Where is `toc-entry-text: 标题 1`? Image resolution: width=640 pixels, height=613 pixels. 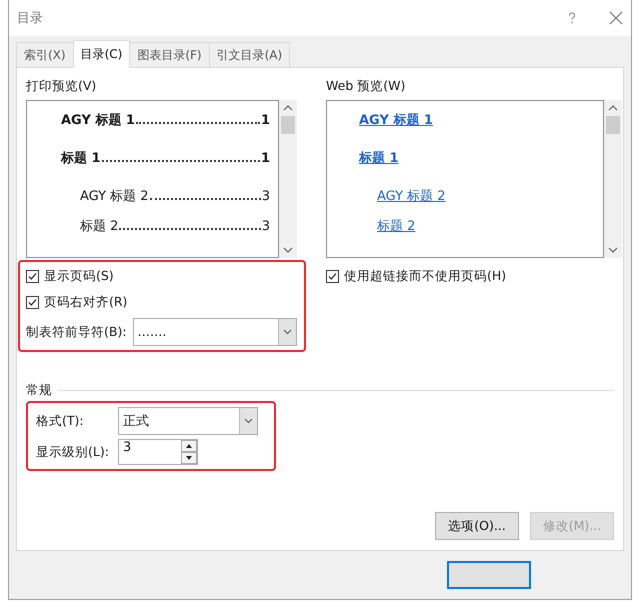
toc-entry-text: 标题 1 is located at coordinates (81, 158).